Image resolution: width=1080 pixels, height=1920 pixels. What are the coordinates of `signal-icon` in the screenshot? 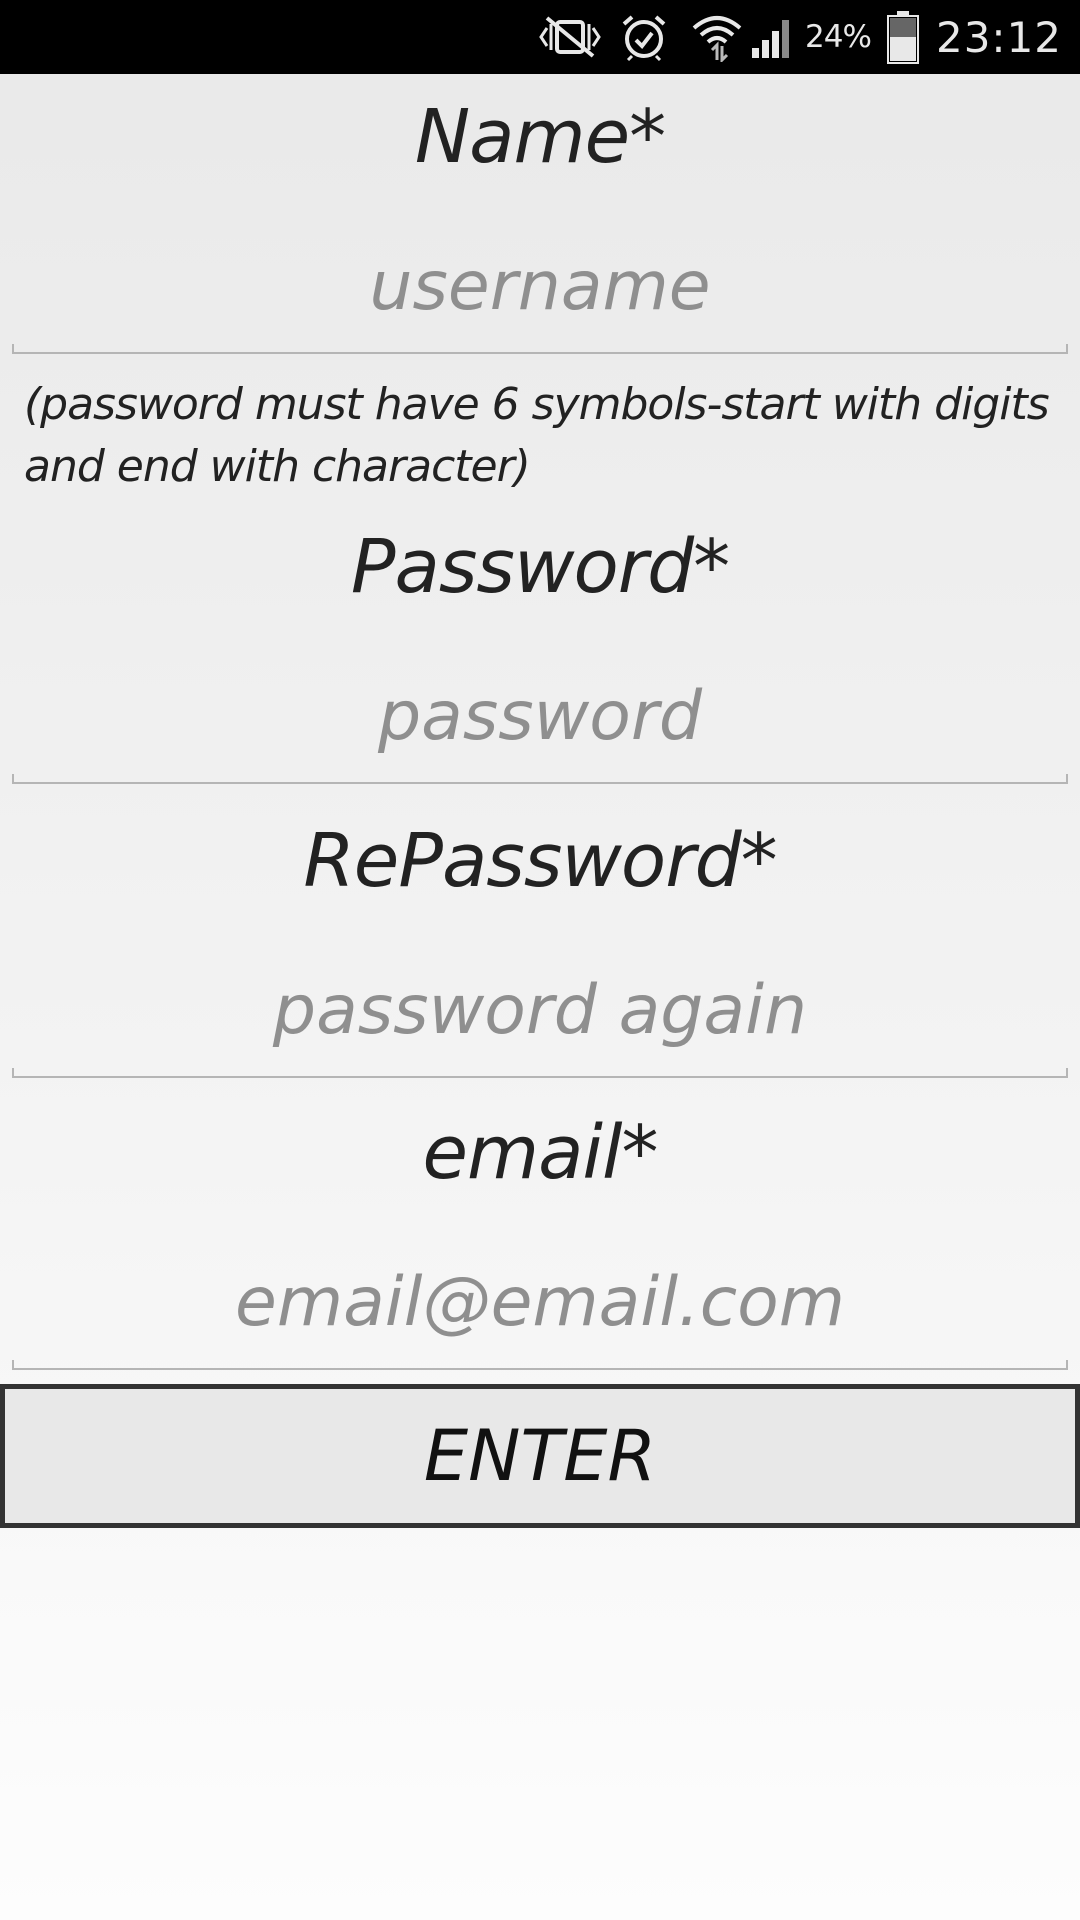 It's located at (773, 37).